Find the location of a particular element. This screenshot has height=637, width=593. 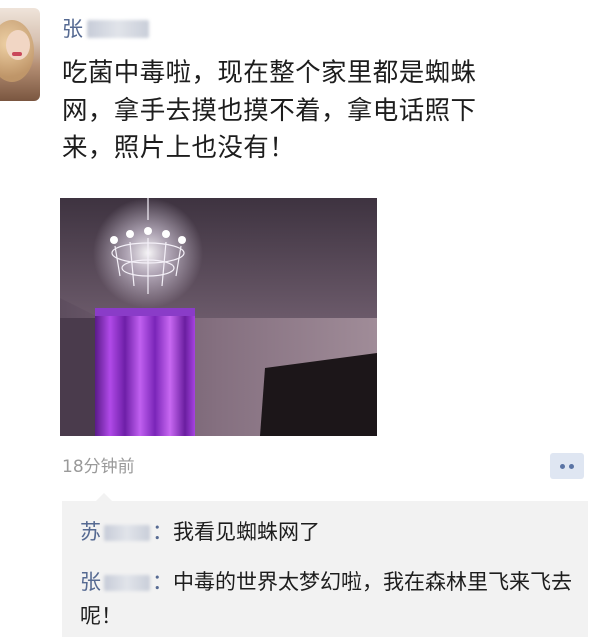

author-name-blurred is located at coordinates (118, 29).